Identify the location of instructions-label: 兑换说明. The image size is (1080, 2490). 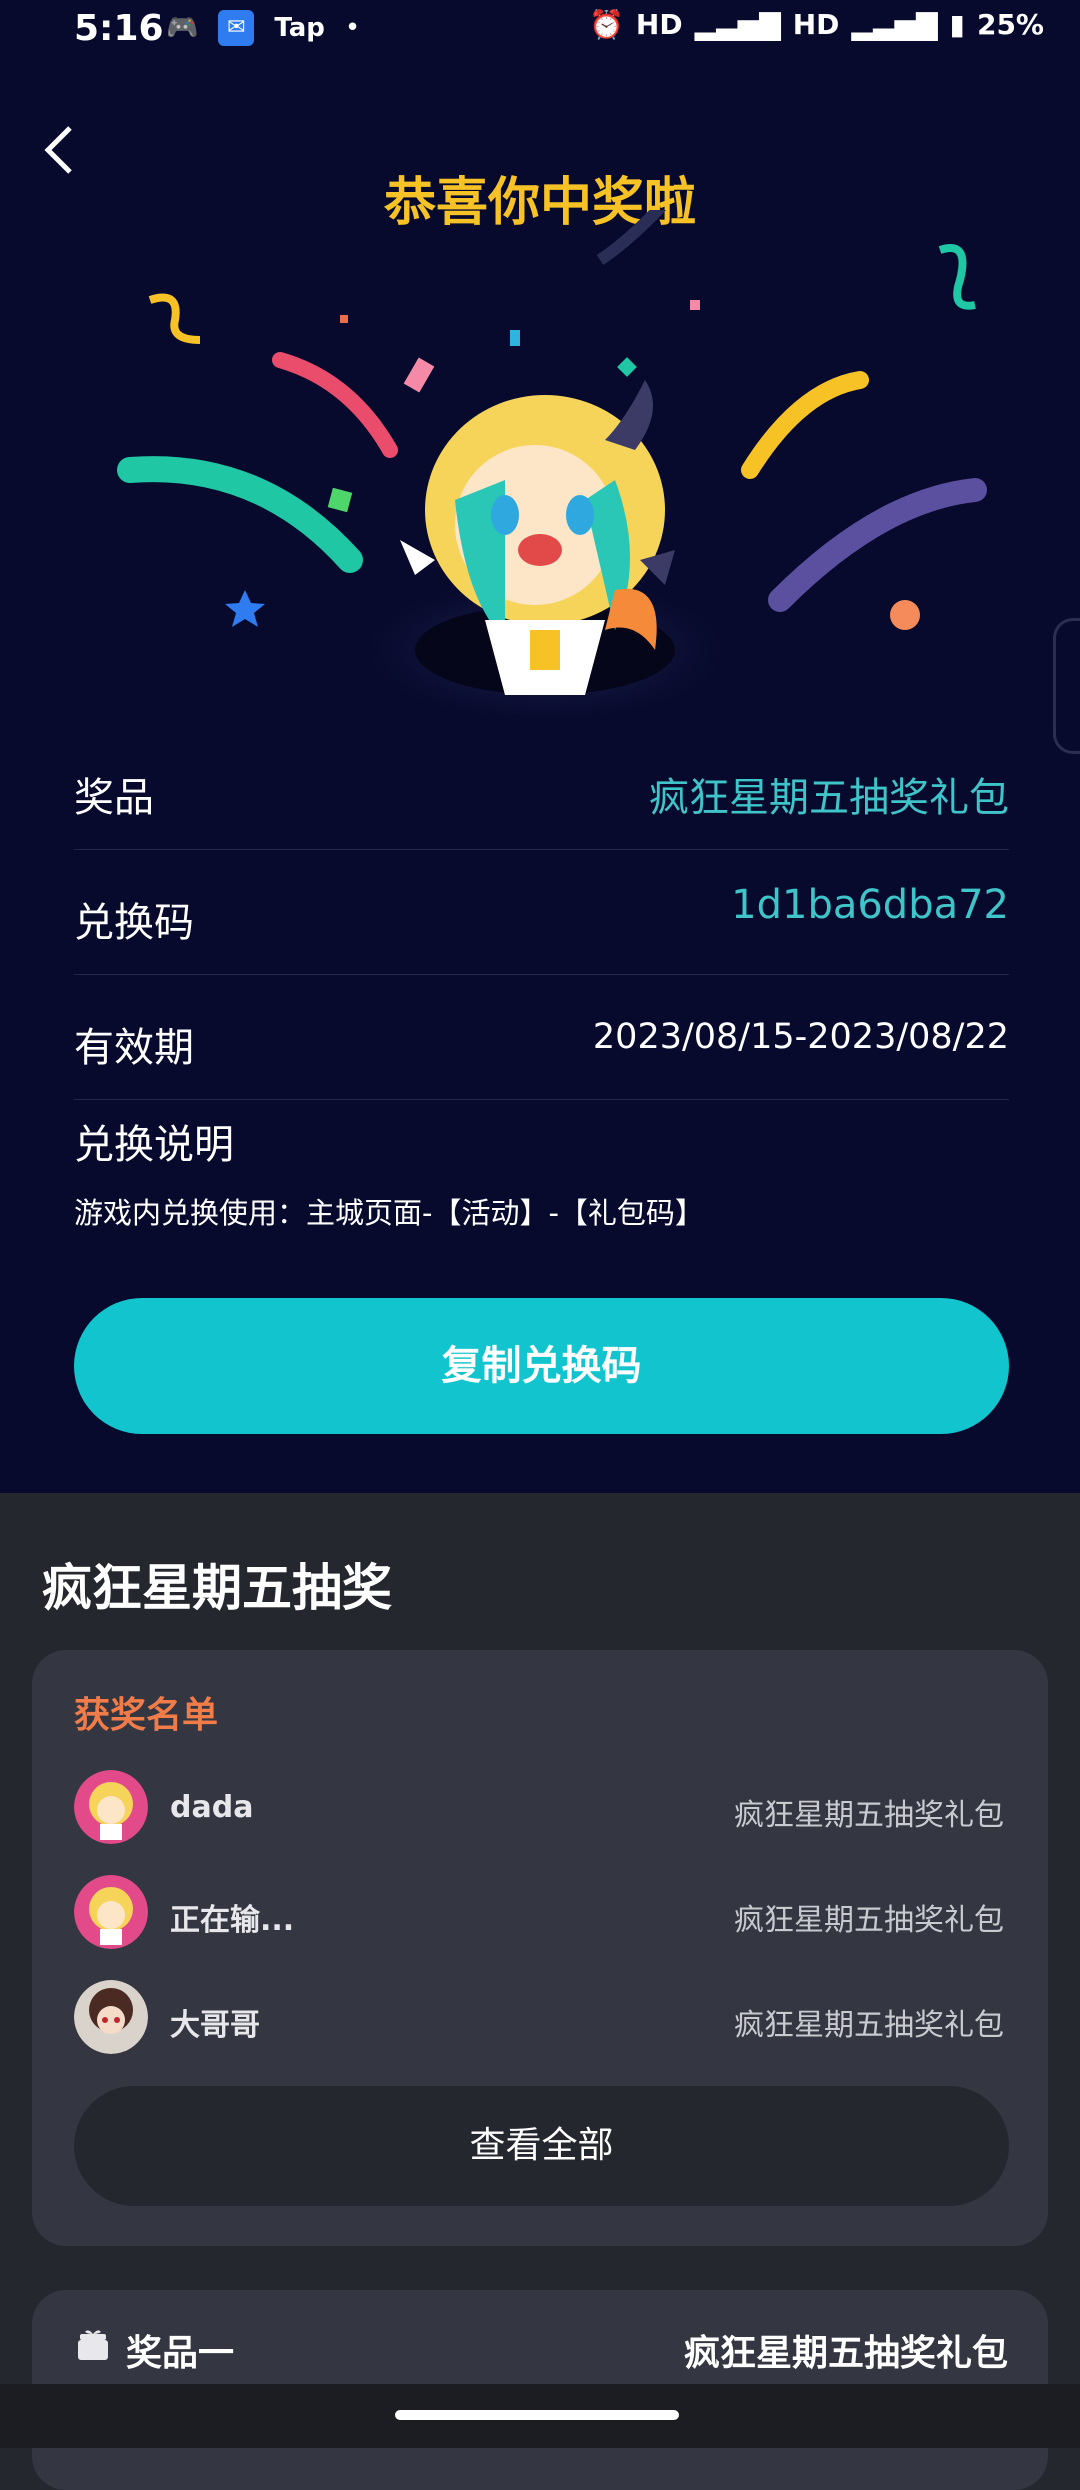
(154, 1145).